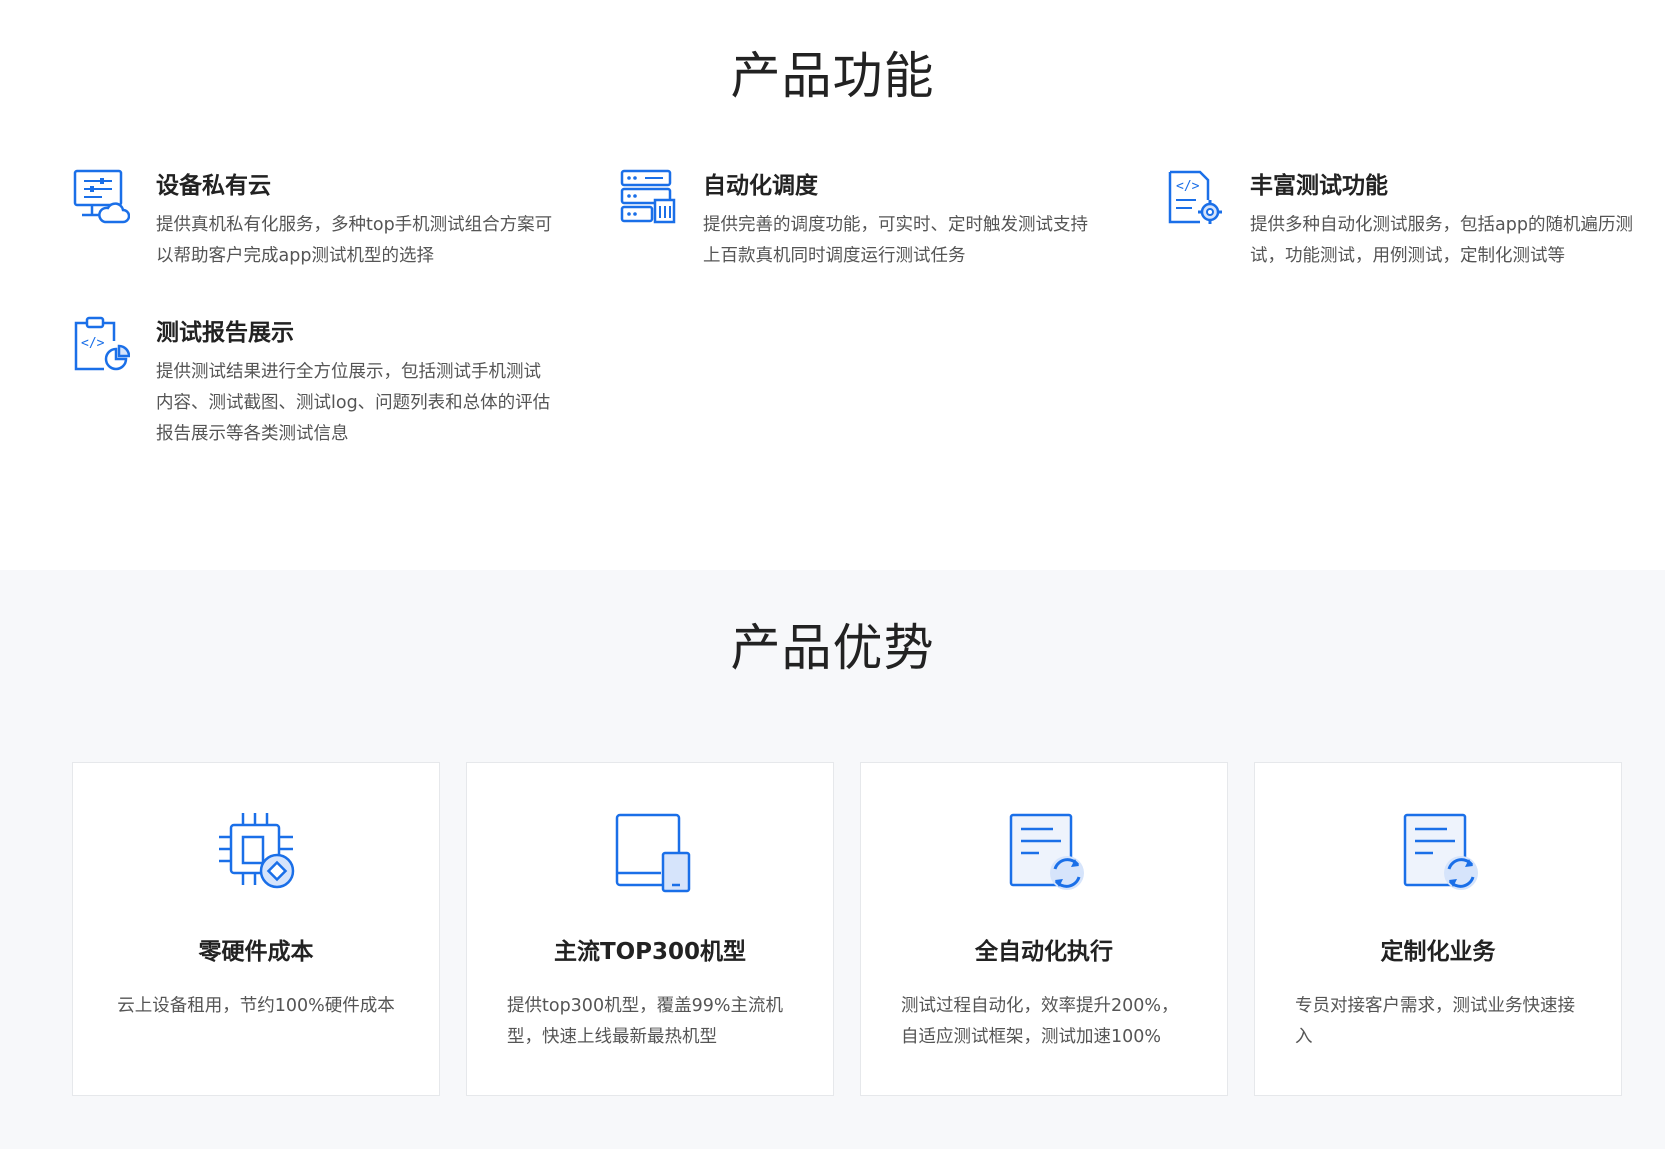 The width and height of the screenshot is (1665, 1149). I want to click on advantage-description: 专员对接客户需求，测试业务快速接入, so click(1435, 1021).